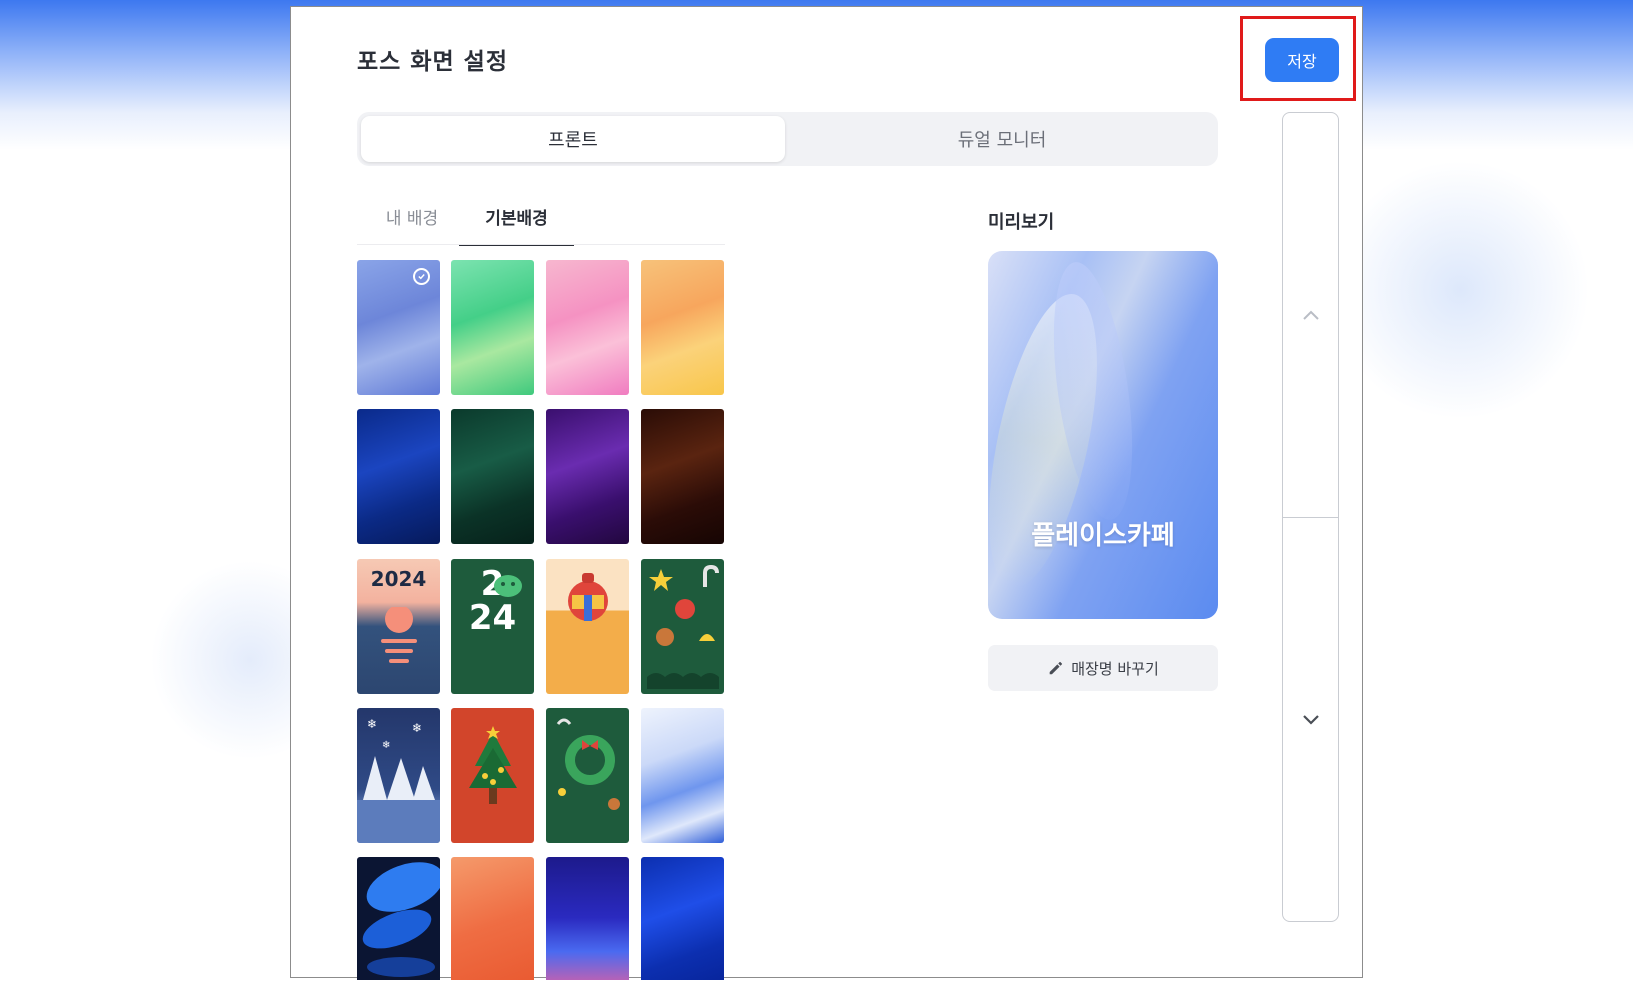 Image resolution: width=1633 pixels, height=983 pixels. What do you see at coordinates (587, 327) in the screenshot?
I see `thumbnail-pink-gradient` at bounding box center [587, 327].